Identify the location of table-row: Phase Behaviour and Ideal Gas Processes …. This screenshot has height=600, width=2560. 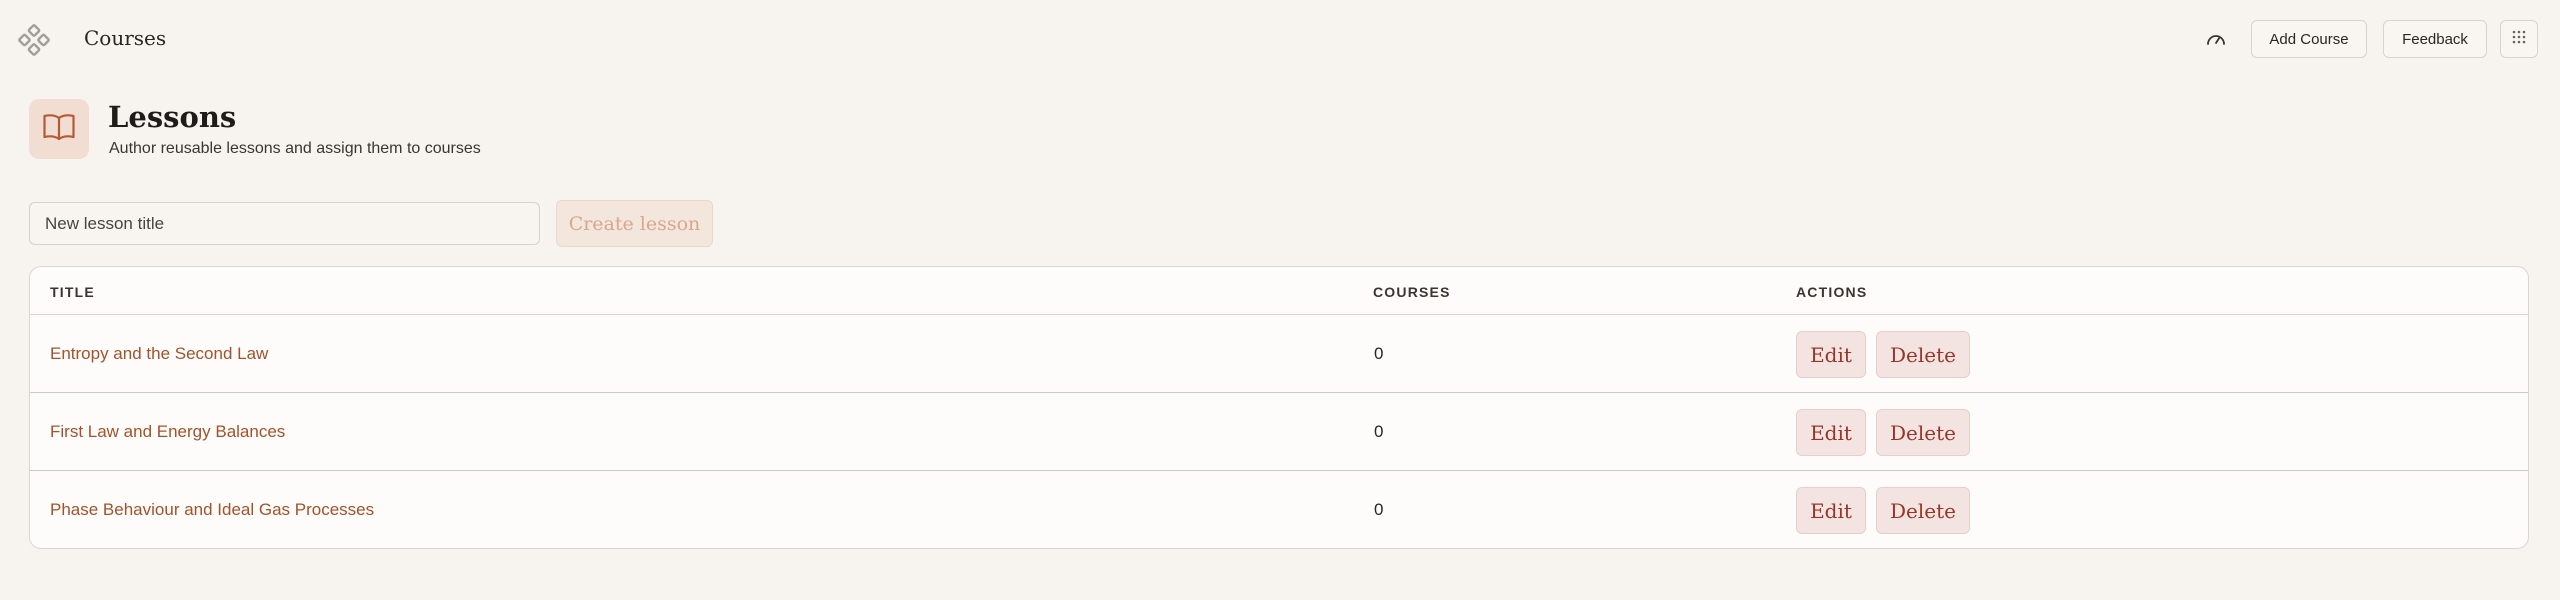
(1279, 509).